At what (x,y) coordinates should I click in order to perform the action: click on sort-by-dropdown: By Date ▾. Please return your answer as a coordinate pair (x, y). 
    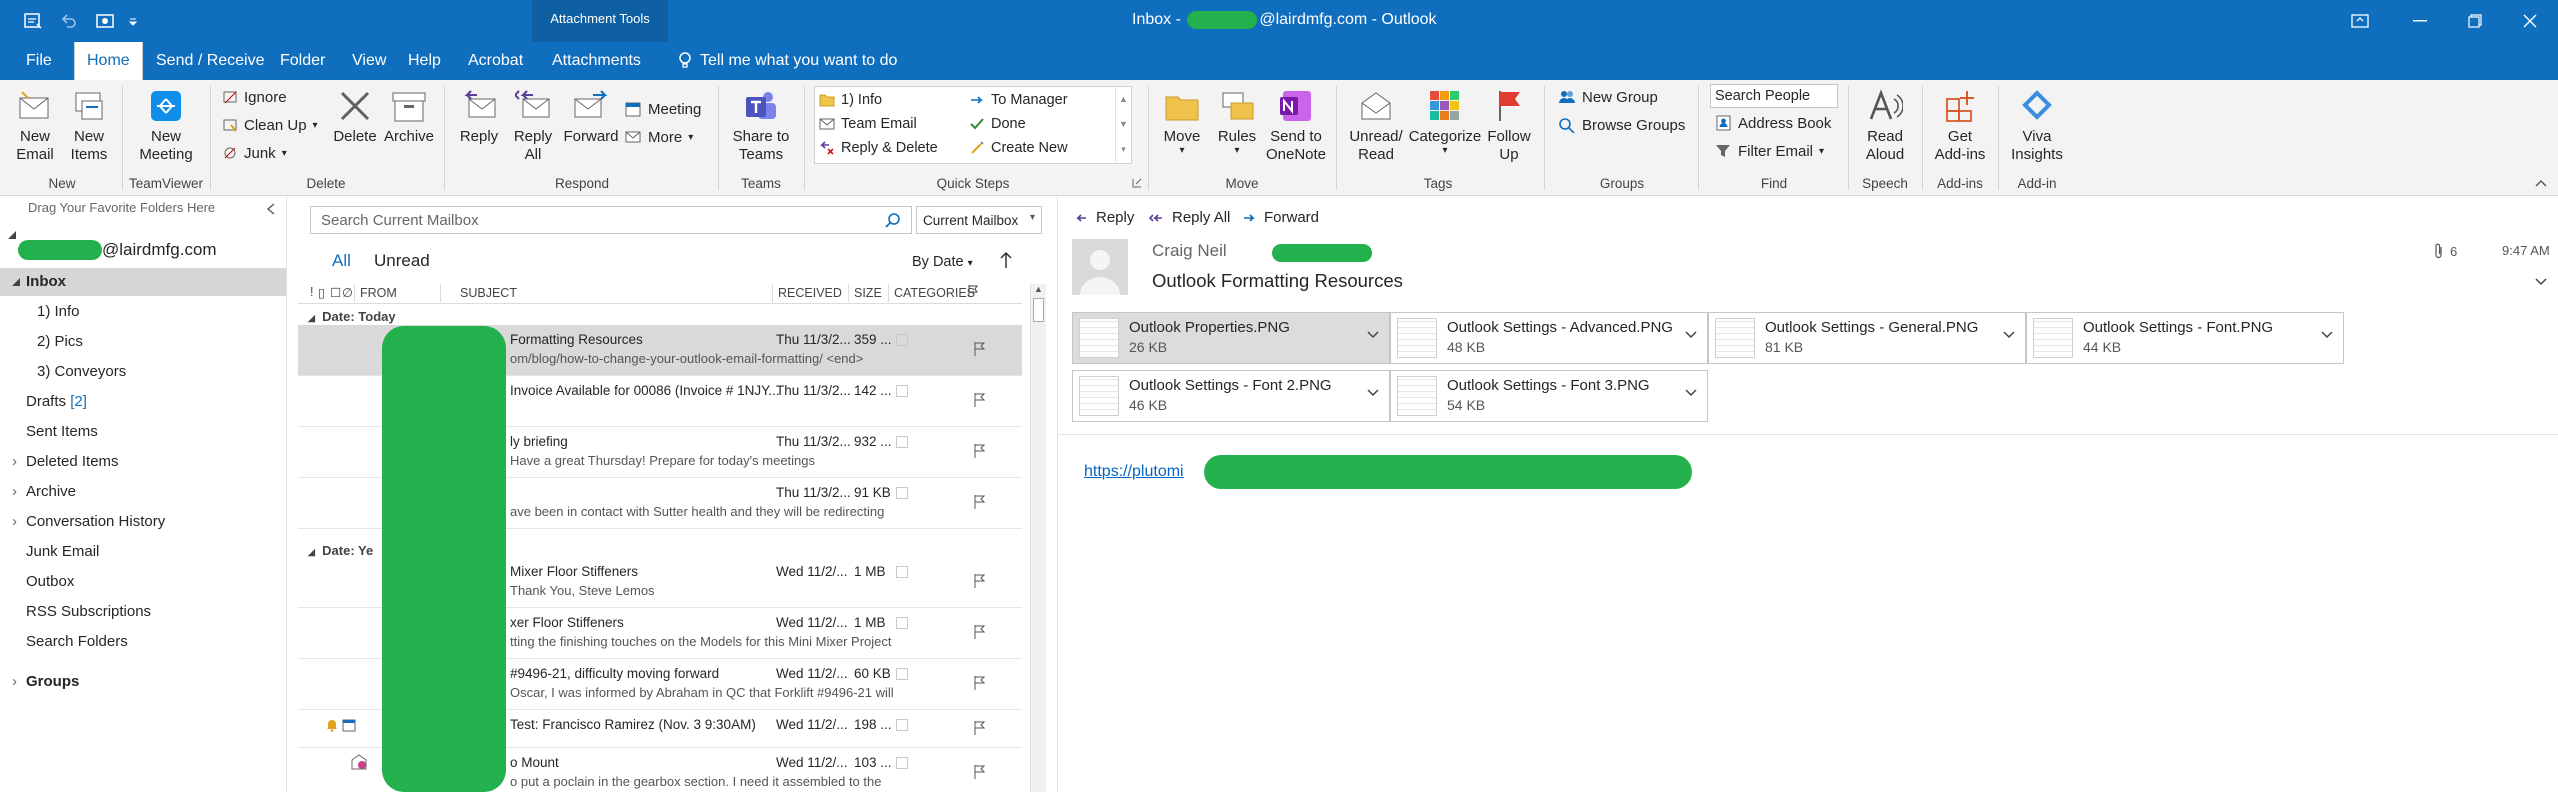
    Looking at the image, I should click on (942, 262).